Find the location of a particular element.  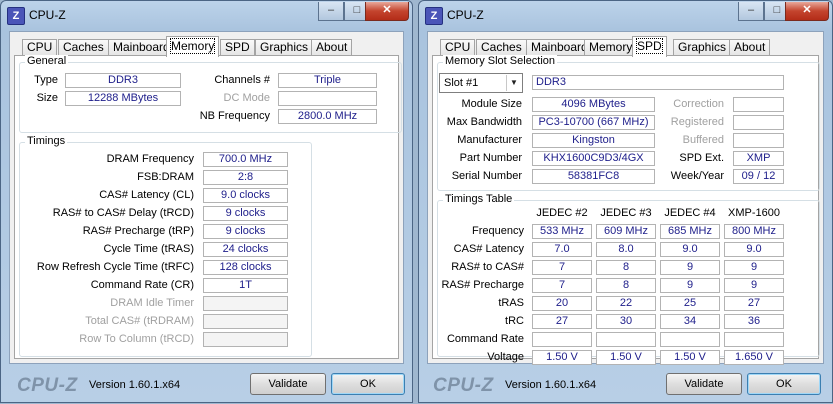

dram-idle-timer-label: DRAM Idle Timer is located at coordinates (152, 303).